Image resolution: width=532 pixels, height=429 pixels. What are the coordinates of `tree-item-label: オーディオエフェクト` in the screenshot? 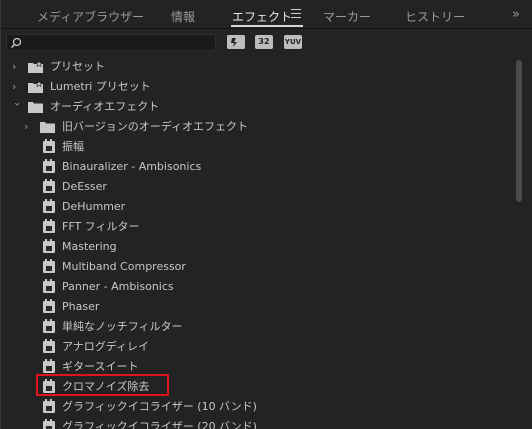 It's located at (105, 106).